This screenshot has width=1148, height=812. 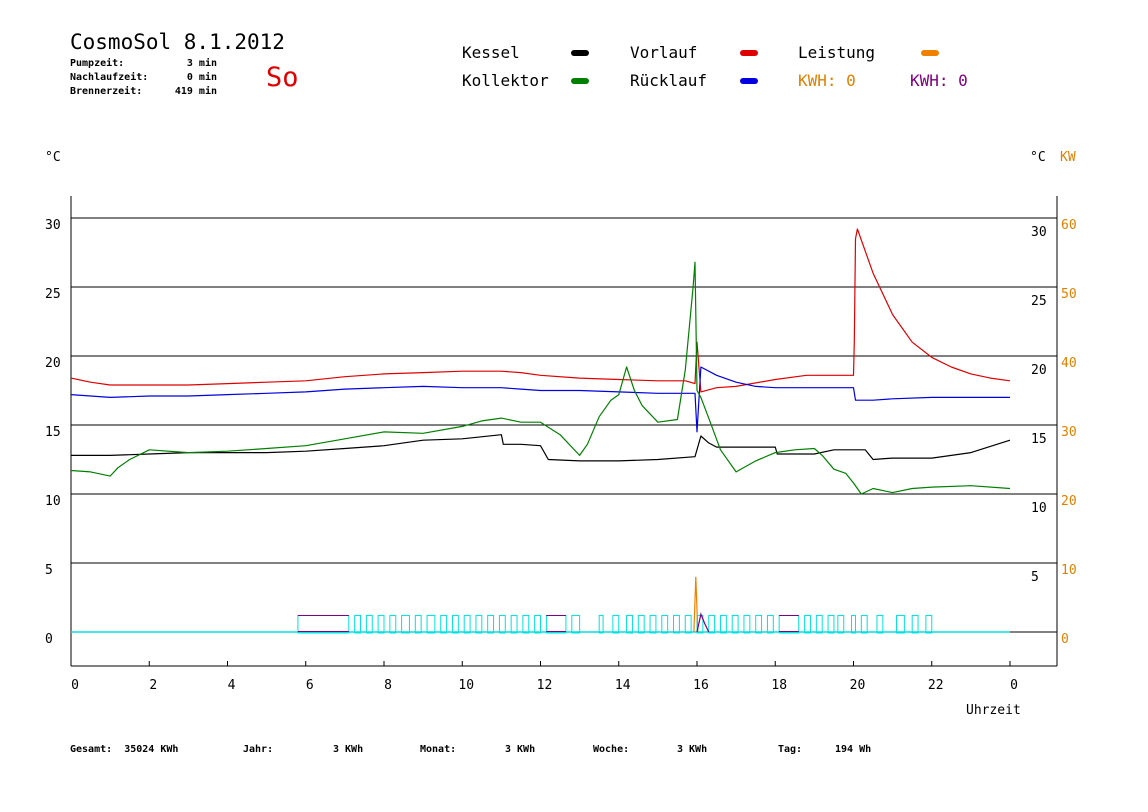 I want to click on footer-monat-label: Monat:, so click(x=438, y=749).